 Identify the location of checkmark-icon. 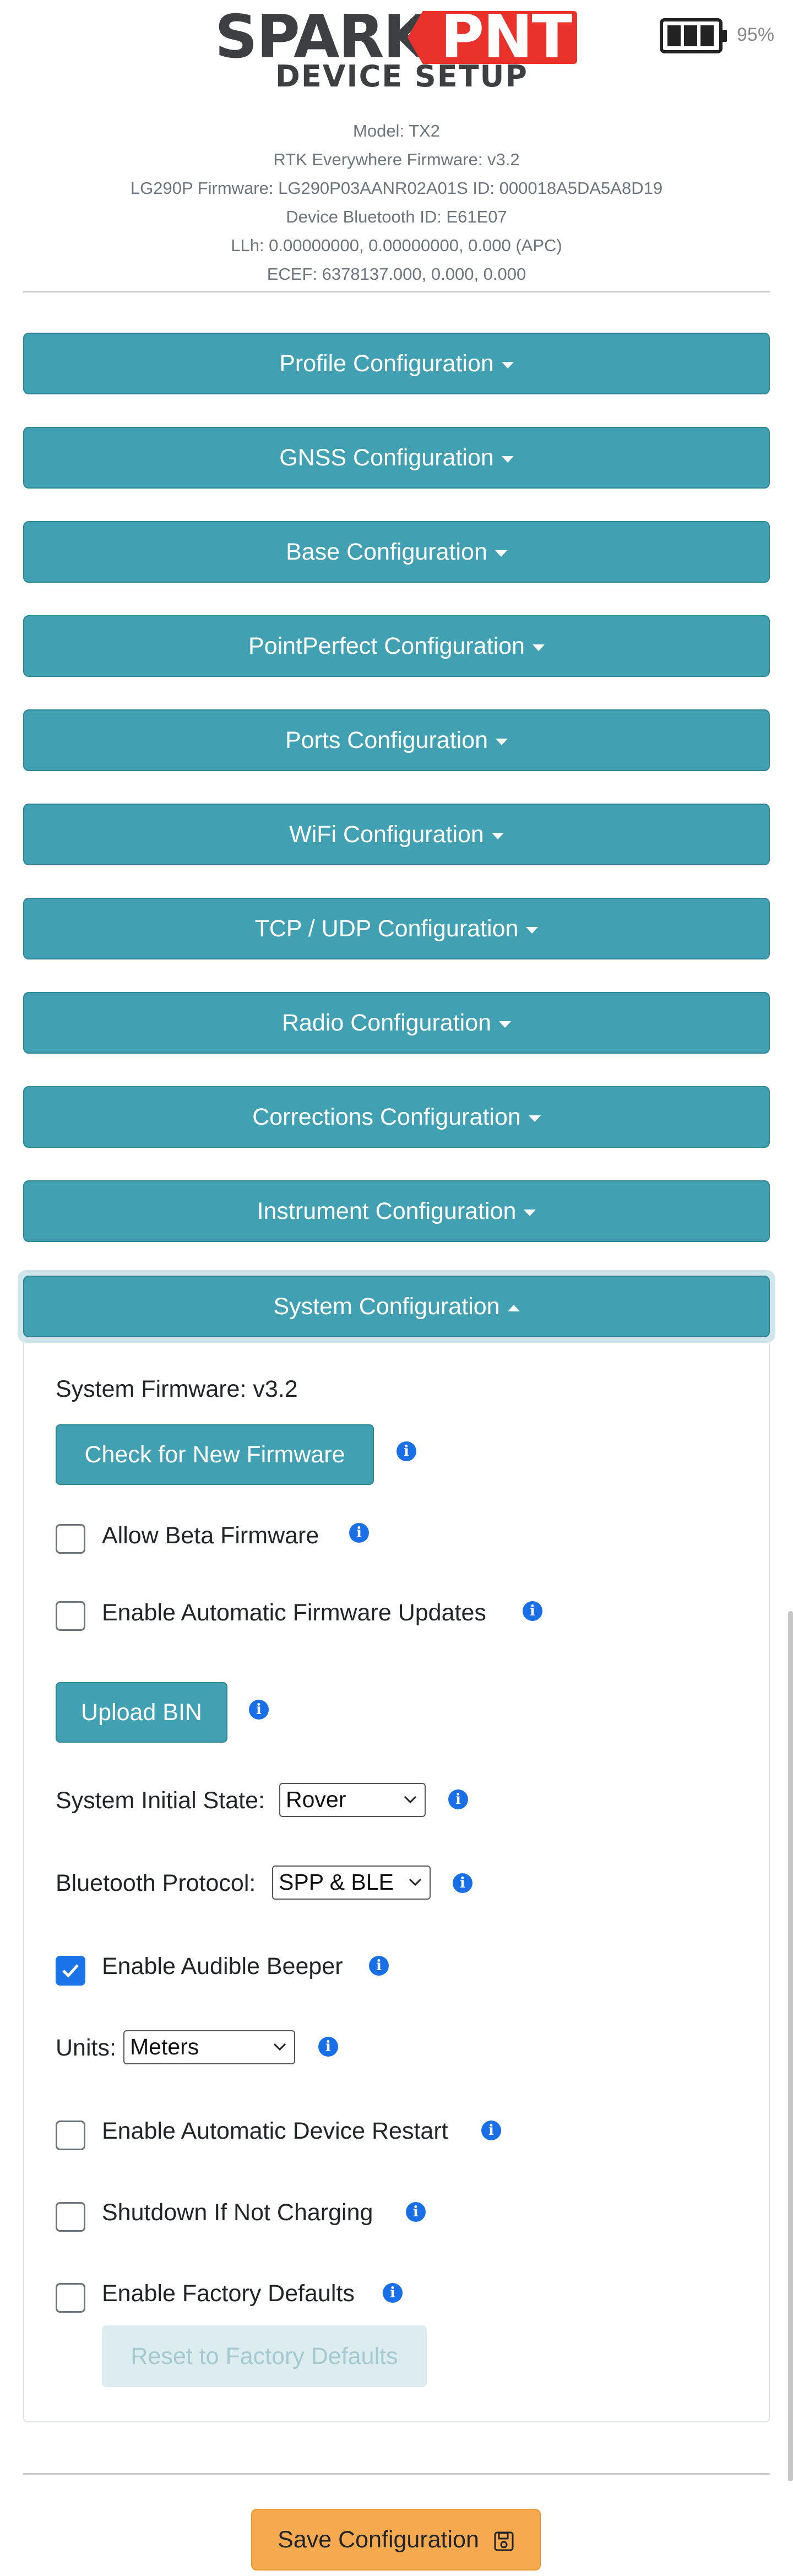
(71, 1971).